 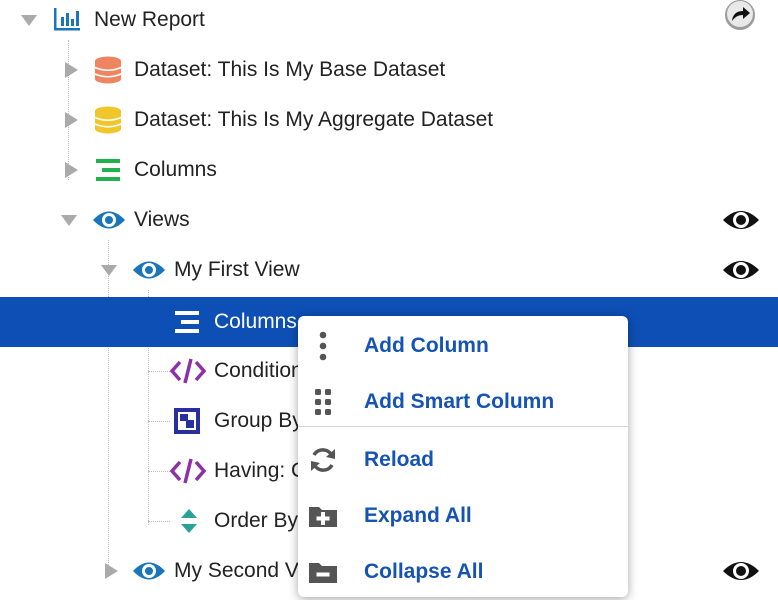 I want to click on tree-node-label: Order By, so click(x=256, y=520).